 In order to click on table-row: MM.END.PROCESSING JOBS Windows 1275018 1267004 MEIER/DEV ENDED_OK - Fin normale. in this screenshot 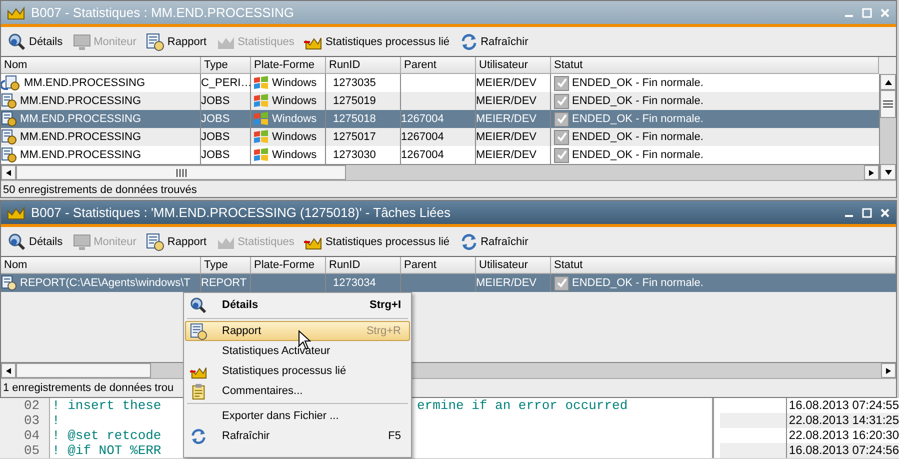, I will do `click(440, 119)`.